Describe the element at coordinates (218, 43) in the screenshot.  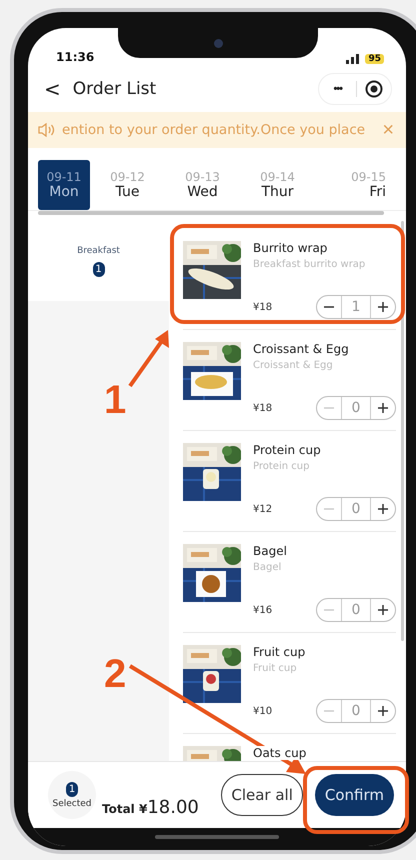
I see `camera-icon` at that location.